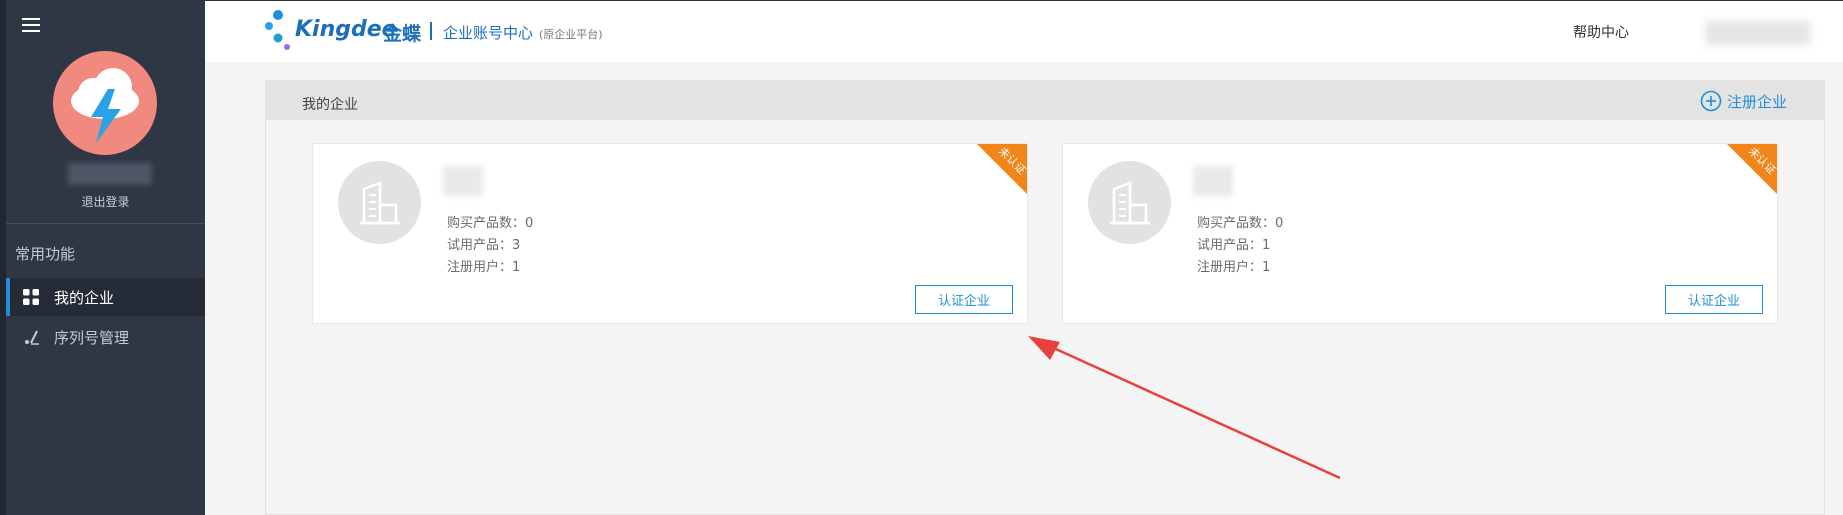  I want to click on username-redacted, so click(110, 174).